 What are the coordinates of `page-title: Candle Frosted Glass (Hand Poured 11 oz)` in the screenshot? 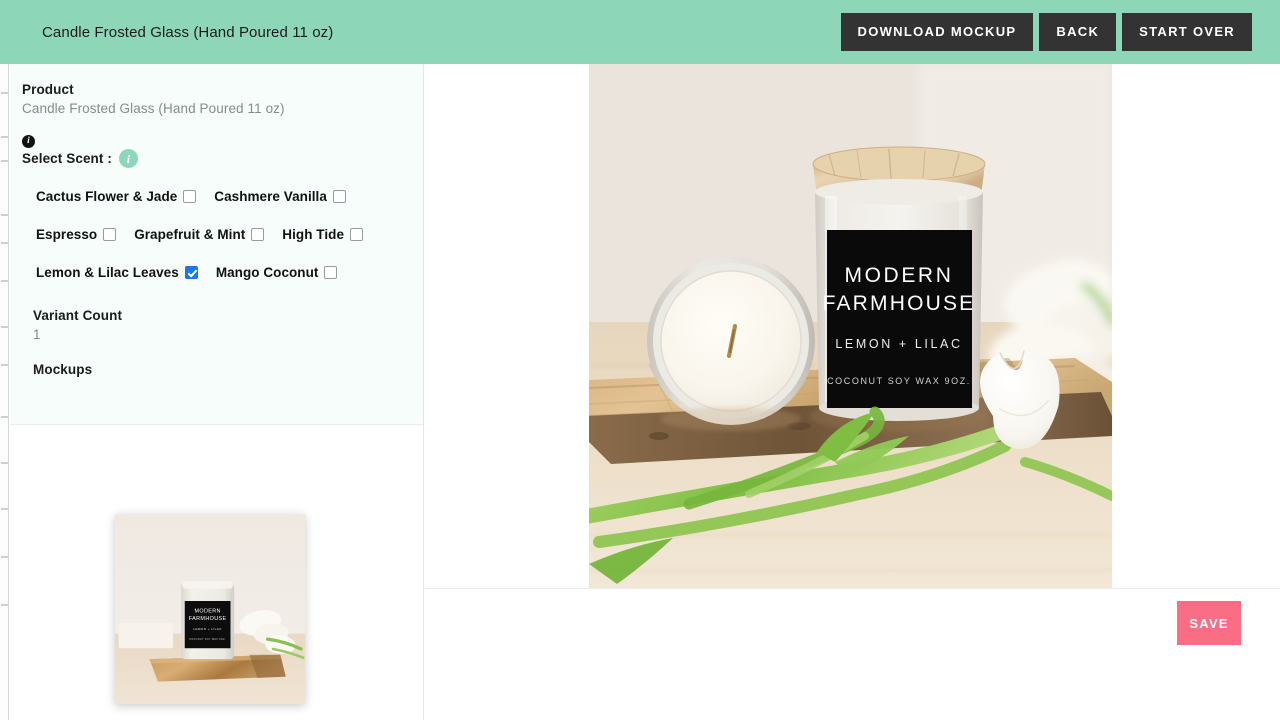 It's located at (188, 32).